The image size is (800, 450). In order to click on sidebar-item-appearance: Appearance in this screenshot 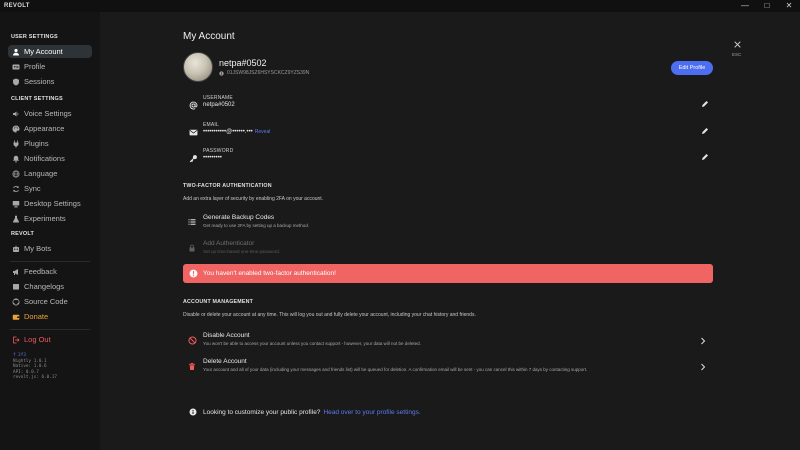, I will do `click(50, 128)`.